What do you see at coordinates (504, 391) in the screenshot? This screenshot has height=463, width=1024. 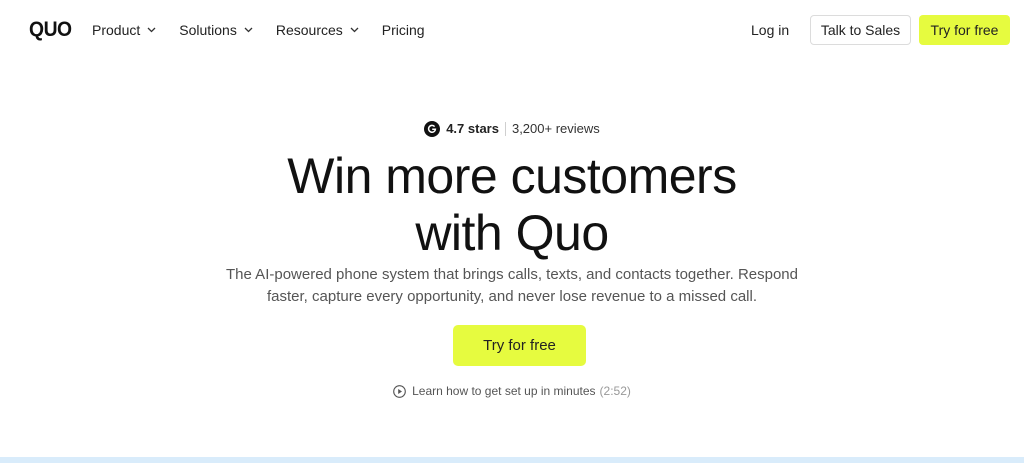 I see `setup-video-text: Learn how to get set up in minutes` at bounding box center [504, 391].